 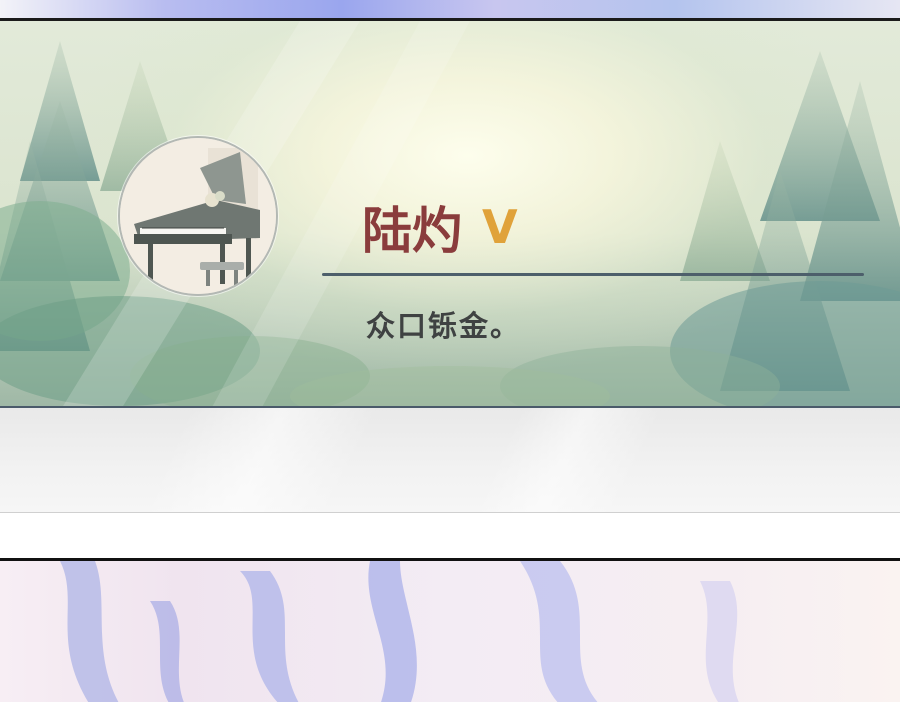 I want to click on bio-text: 众口铄金。, so click(x=444, y=326).